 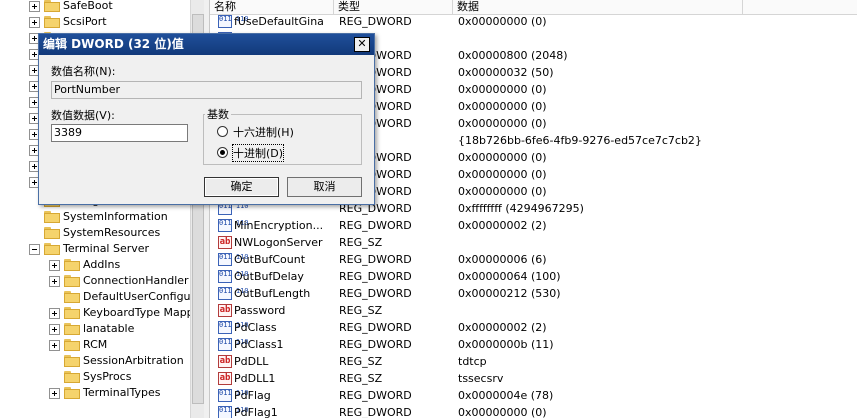 What do you see at coordinates (206, 90) in the screenshot?
I see `value-name-field: PortNumber` at bounding box center [206, 90].